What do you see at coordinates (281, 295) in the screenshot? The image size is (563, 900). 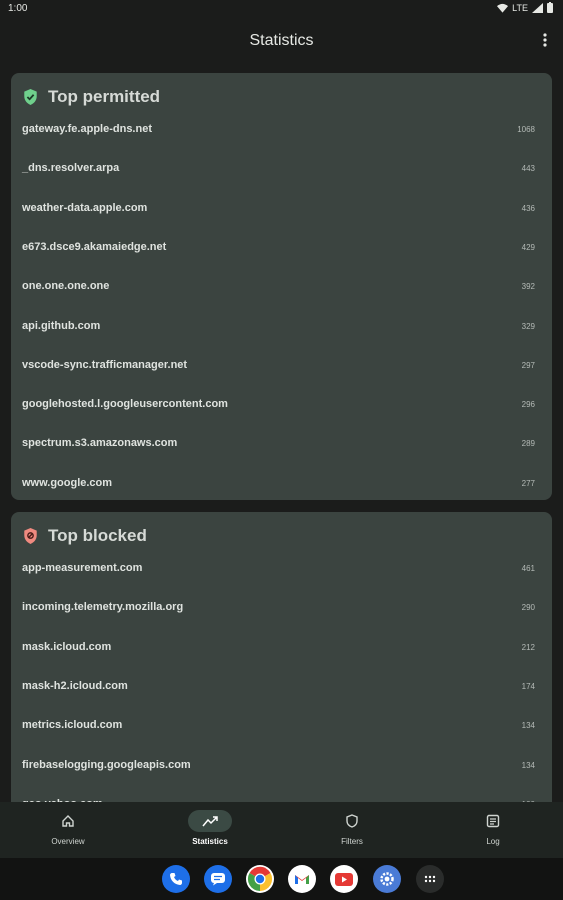 I see `domain-row: one.one.one.one 392` at bounding box center [281, 295].